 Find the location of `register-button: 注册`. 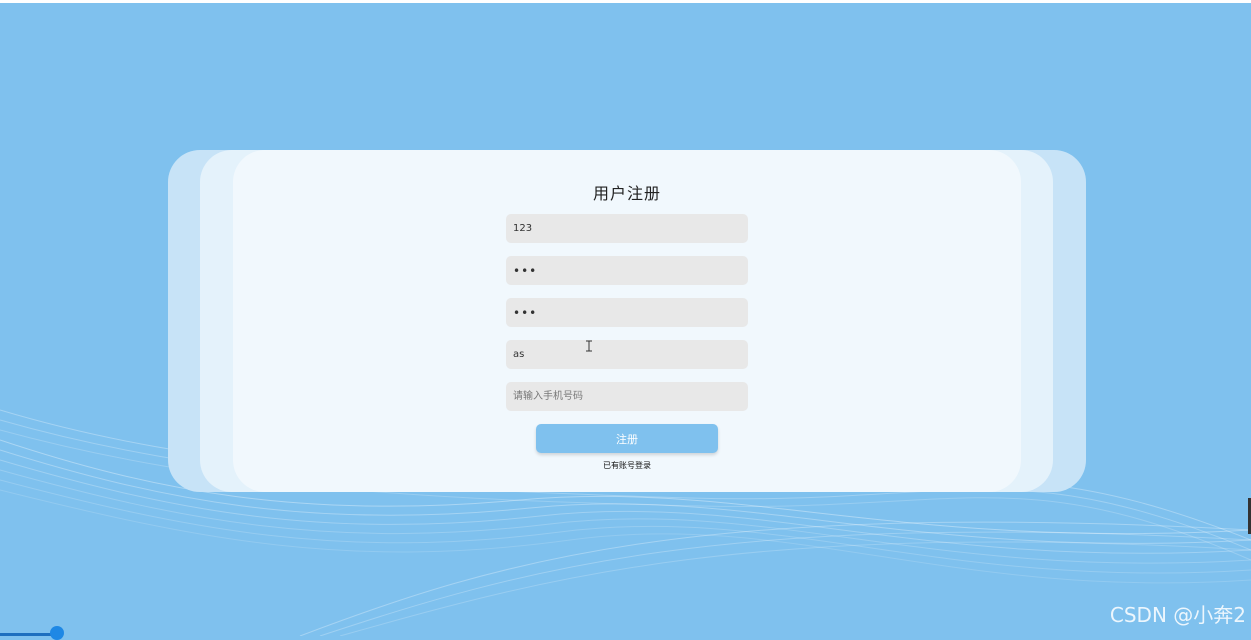

register-button: 注册 is located at coordinates (627, 438).